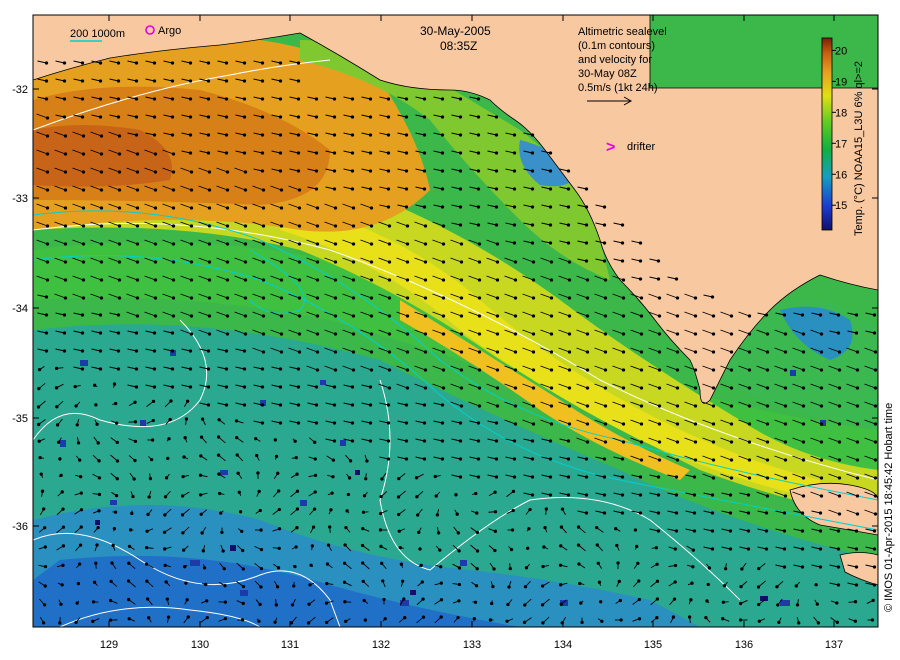  I want to click on colorbar-tick-label: 18, so click(841, 113).